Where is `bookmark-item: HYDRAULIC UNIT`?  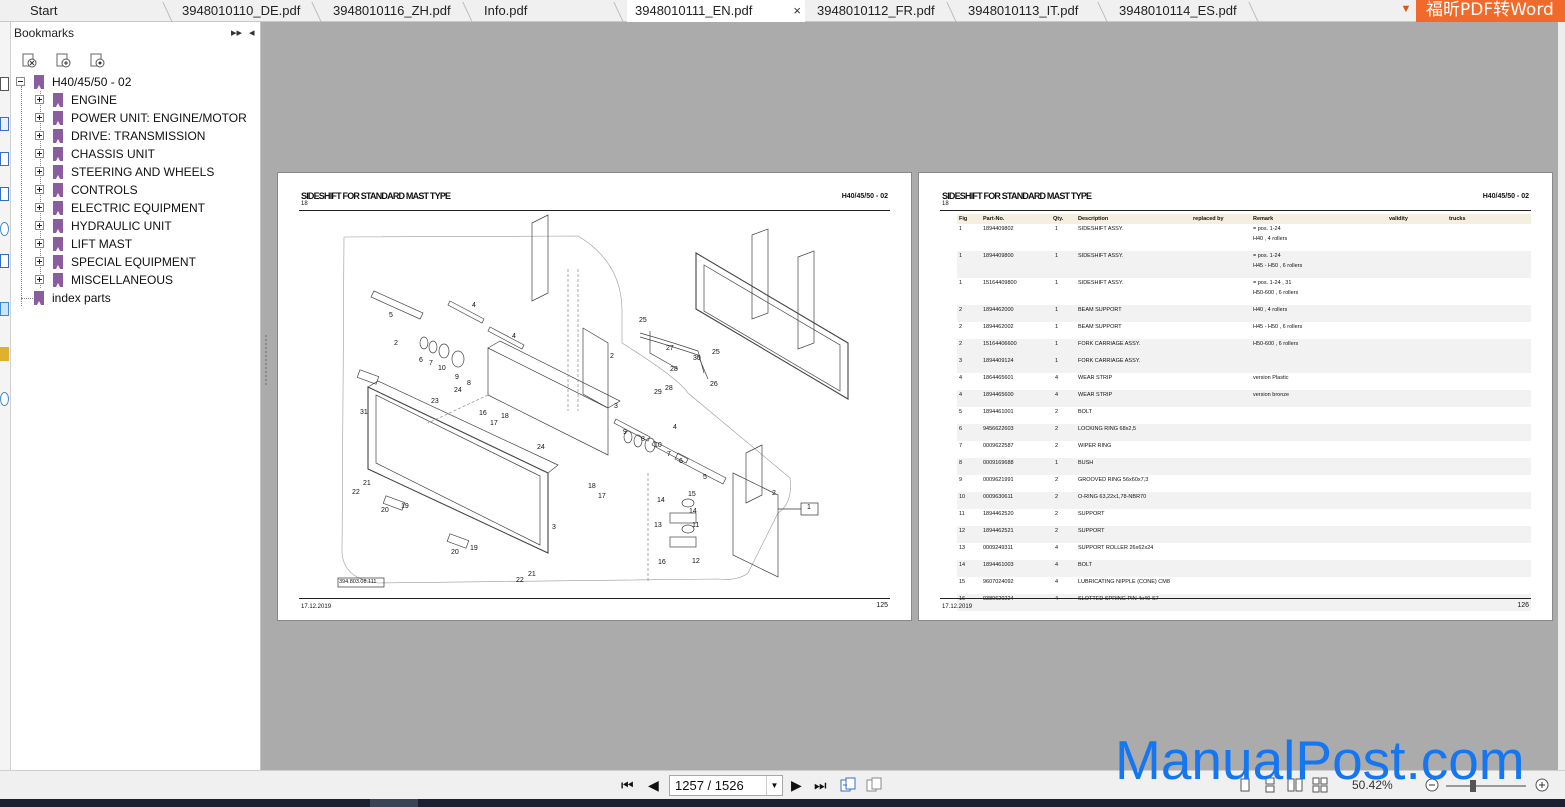
bookmark-item: HYDRAULIC UNIT is located at coordinates (136, 226).